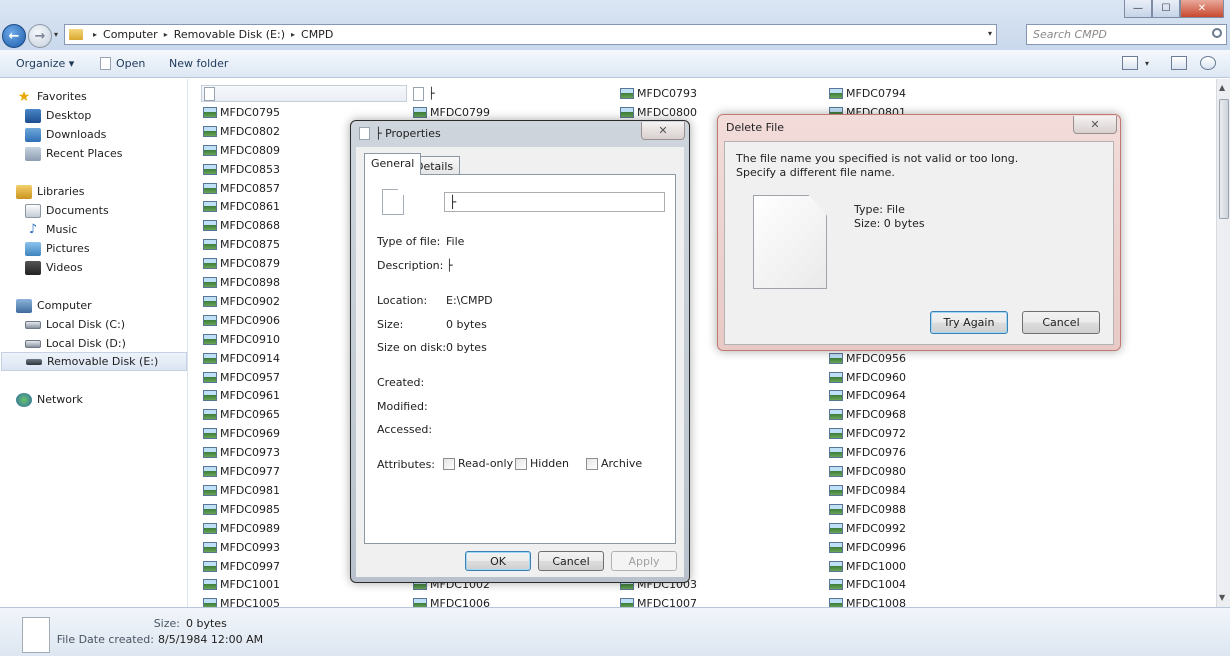  Describe the element at coordinates (241, 471) in the screenshot. I see `list-item: MFDC0977` at that location.